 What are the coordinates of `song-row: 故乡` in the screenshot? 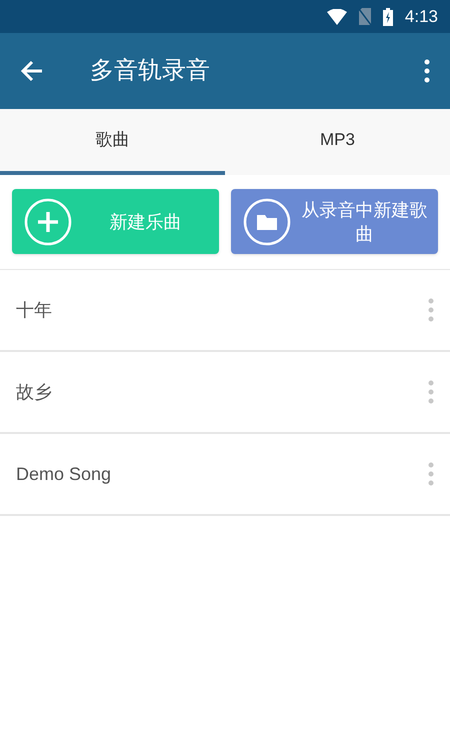 It's located at (225, 393).